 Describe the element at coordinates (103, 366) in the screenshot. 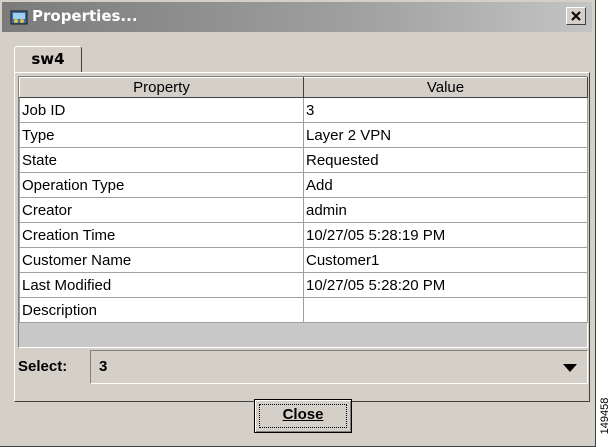

I see `select-value: 3` at that location.